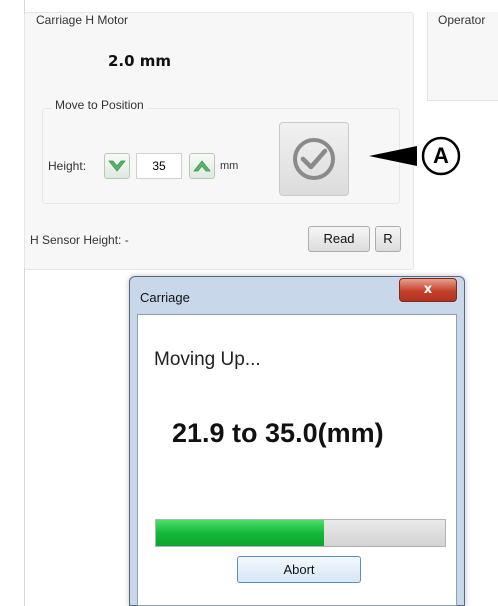 This screenshot has width=498, height=606. Describe the element at coordinates (339, 239) in the screenshot. I see `read-button: Read` at that location.